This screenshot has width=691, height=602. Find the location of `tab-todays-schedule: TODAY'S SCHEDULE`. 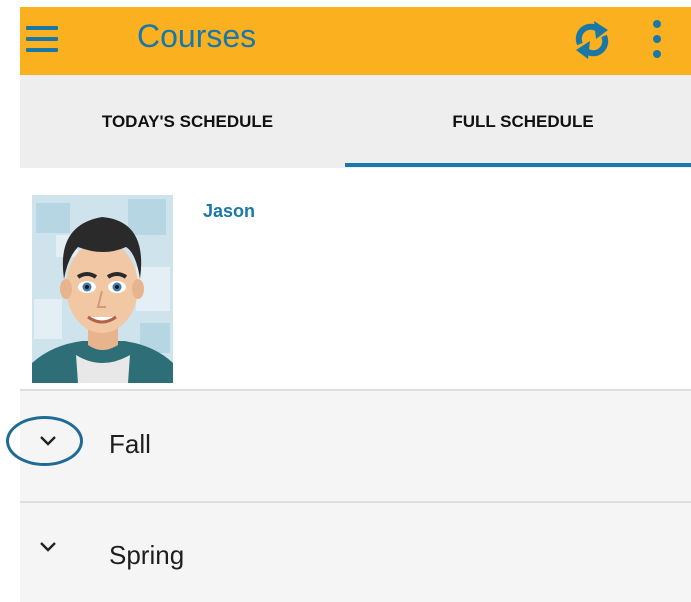

tab-todays-schedule: TODAY'S SCHEDULE is located at coordinates (187, 121).